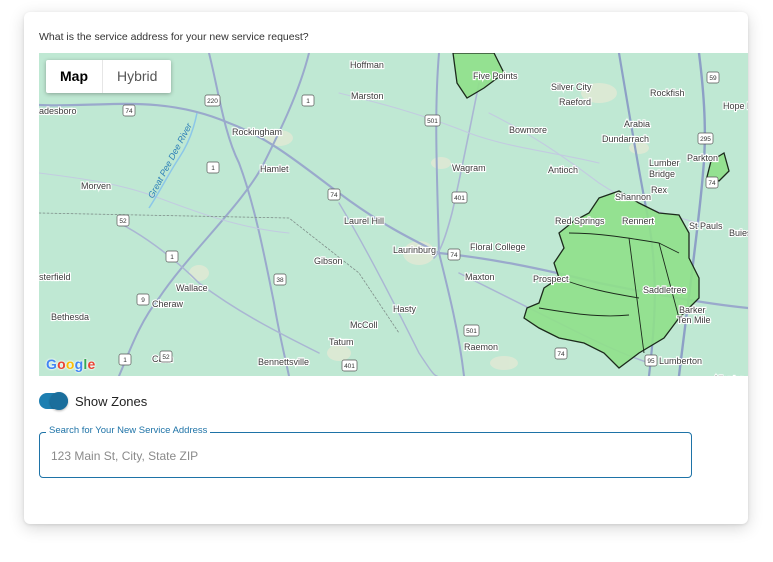 The height and width of the screenshot is (562, 773). What do you see at coordinates (667, 93) in the screenshot?
I see `place-label: Rockfish` at bounding box center [667, 93].